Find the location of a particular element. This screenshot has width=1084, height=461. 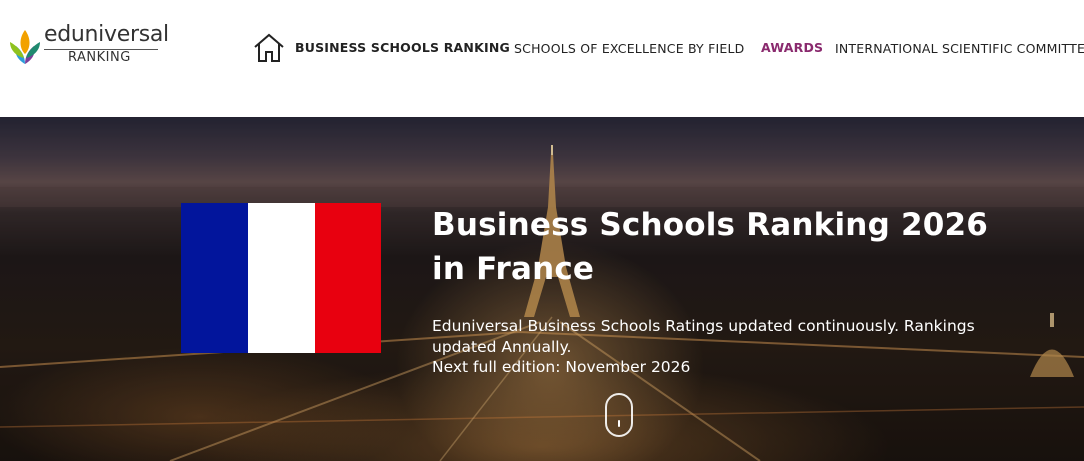

france-flag is located at coordinates (281, 278).